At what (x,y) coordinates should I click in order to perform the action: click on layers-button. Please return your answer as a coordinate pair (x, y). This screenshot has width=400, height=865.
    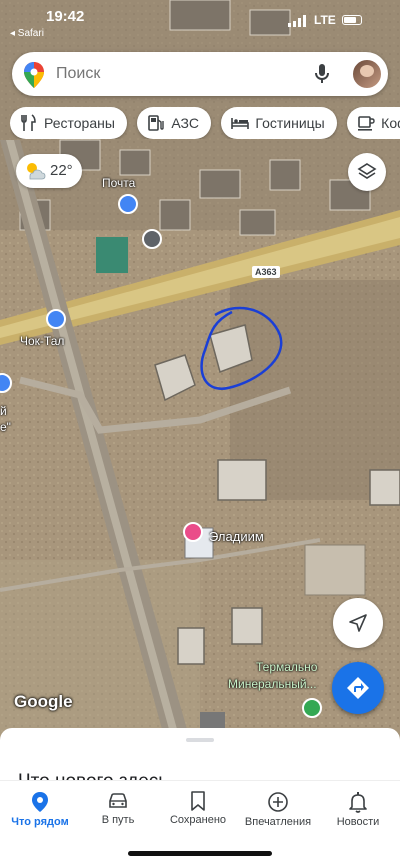
    Looking at the image, I should click on (367, 172).